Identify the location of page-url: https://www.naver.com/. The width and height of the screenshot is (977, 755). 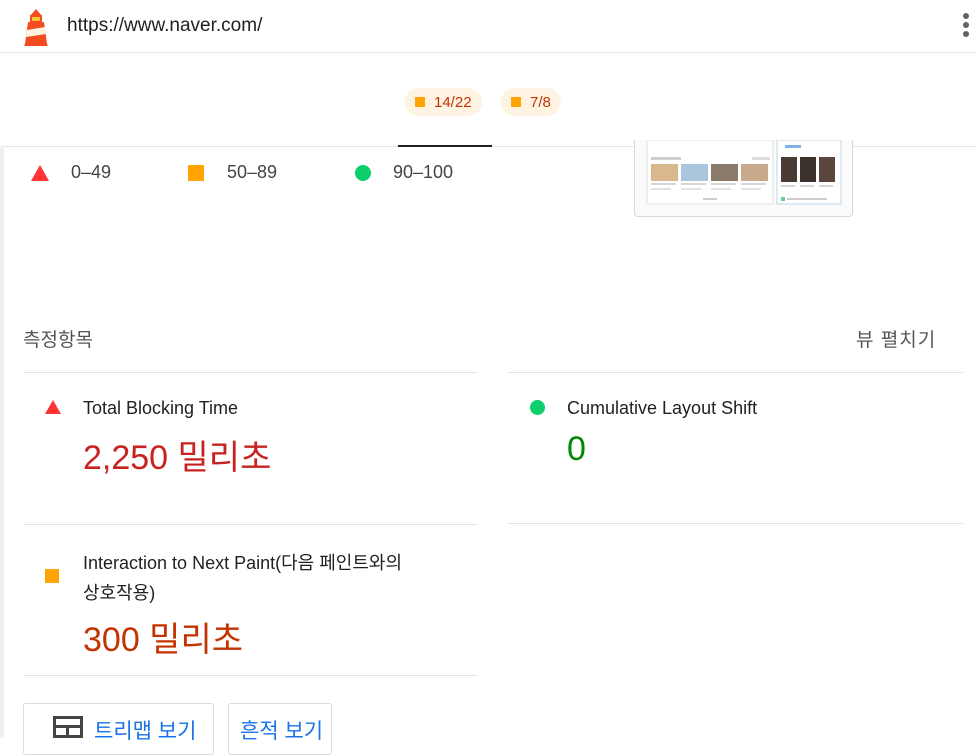
(165, 25).